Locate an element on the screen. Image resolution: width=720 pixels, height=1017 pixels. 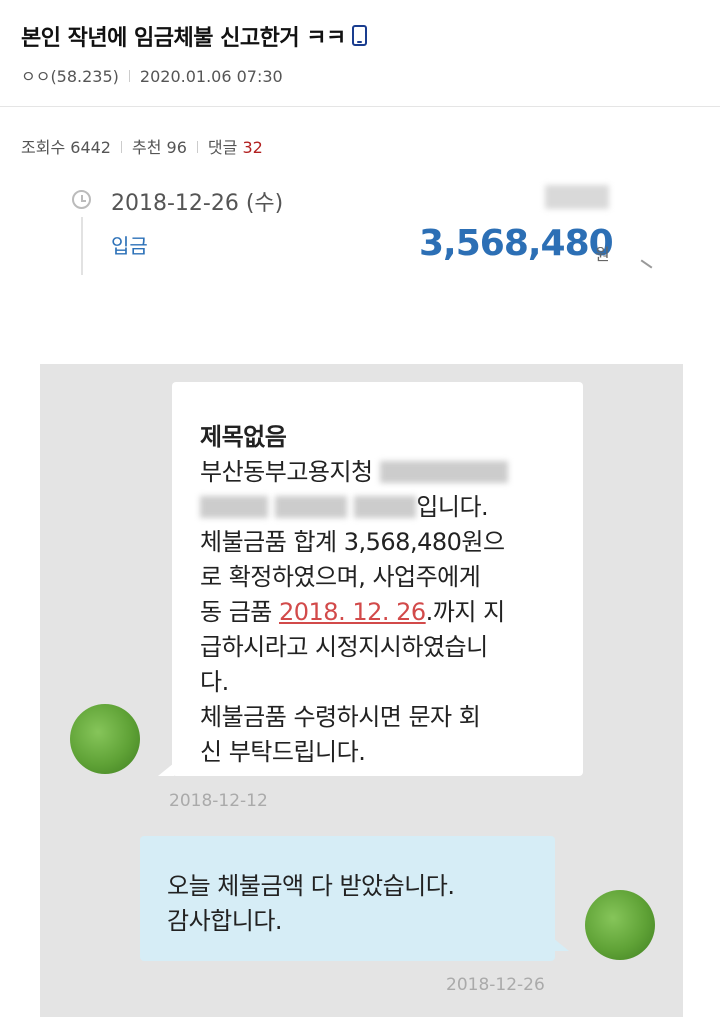
bank-transaction: 2018-12-26 (수) 입금 3,568,480 원 is located at coordinates (370, 230).